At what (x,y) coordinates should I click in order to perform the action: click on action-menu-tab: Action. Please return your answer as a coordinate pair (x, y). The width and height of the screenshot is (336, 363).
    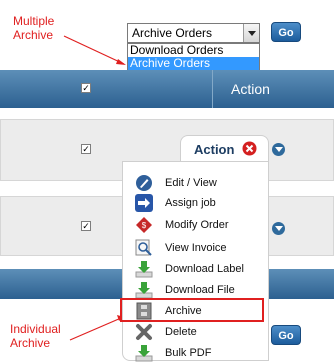
    Looking at the image, I should click on (224, 148).